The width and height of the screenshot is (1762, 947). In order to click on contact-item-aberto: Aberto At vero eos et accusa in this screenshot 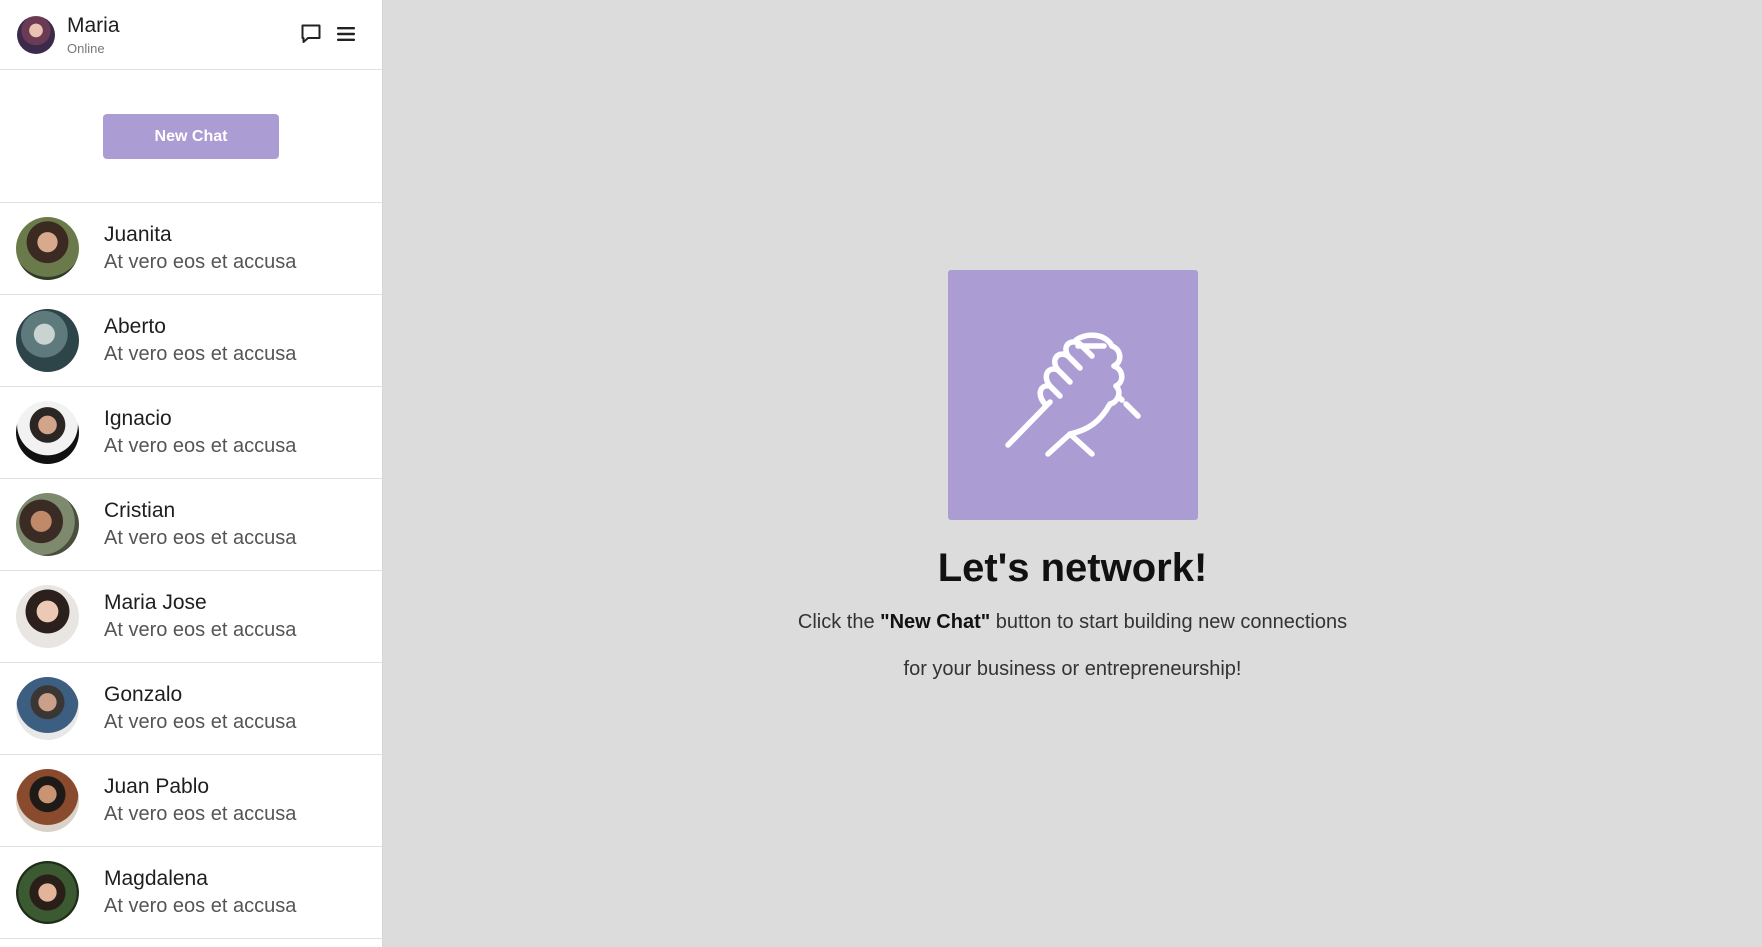, I will do `click(191, 341)`.